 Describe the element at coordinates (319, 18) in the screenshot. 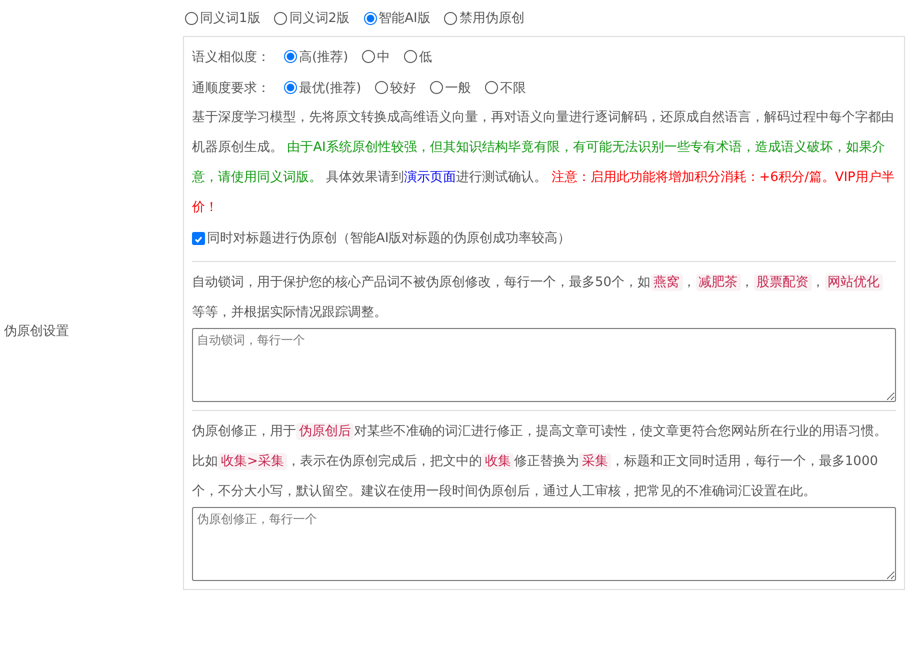

I see `radio-label: 同义词2版` at that location.